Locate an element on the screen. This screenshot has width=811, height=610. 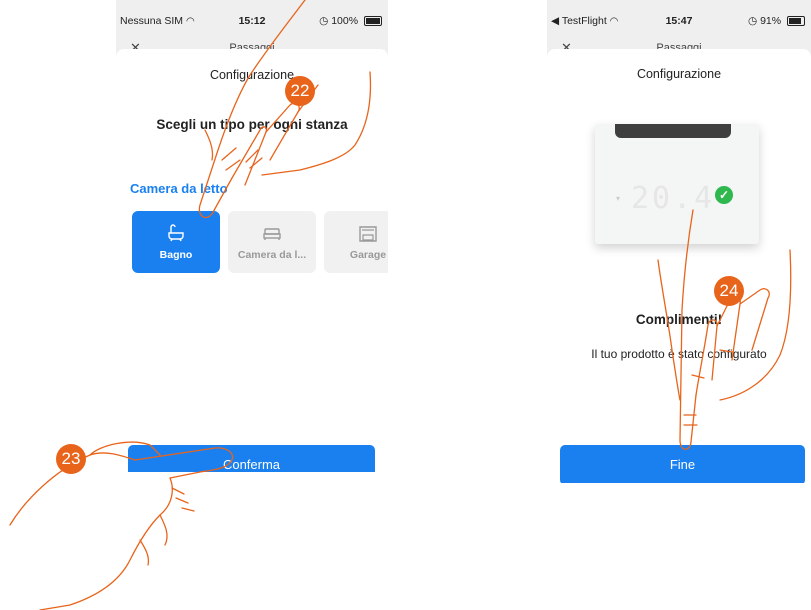
room-type-tile-bagno: Bagno is located at coordinates (176, 242).